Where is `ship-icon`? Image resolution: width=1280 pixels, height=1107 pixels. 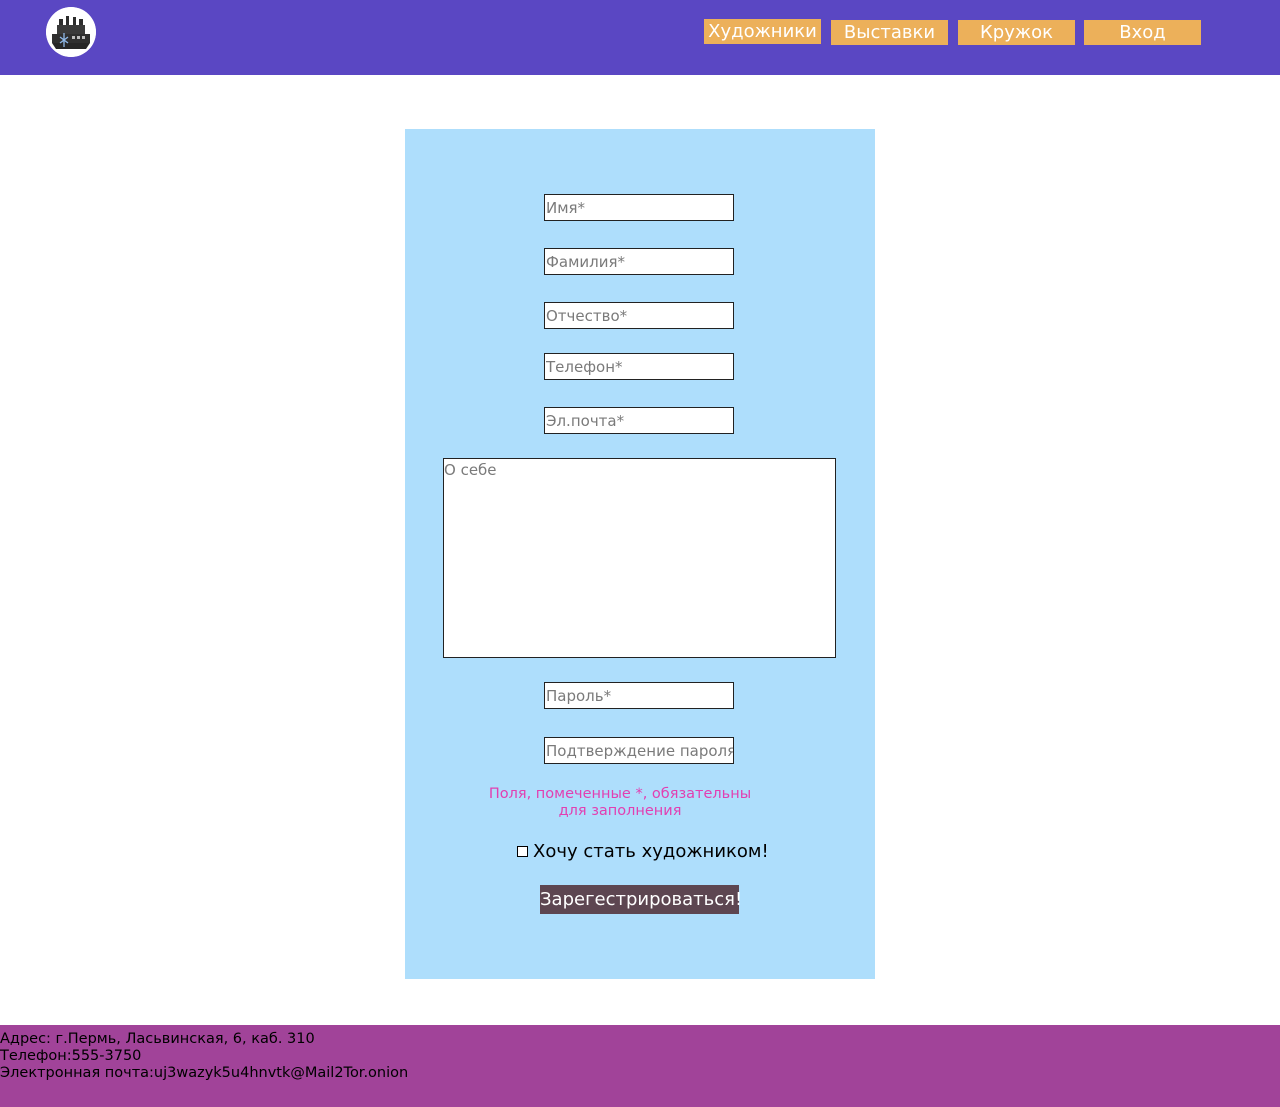 ship-icon is located at coordinates (71, 32).